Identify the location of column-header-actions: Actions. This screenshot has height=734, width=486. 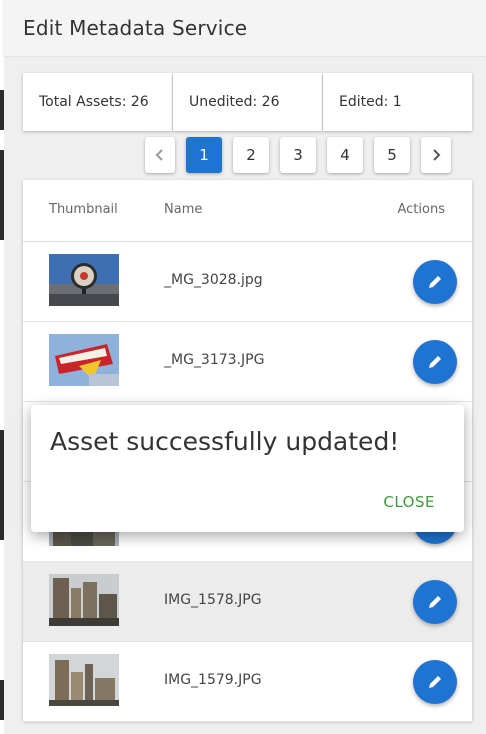
(421, 209).